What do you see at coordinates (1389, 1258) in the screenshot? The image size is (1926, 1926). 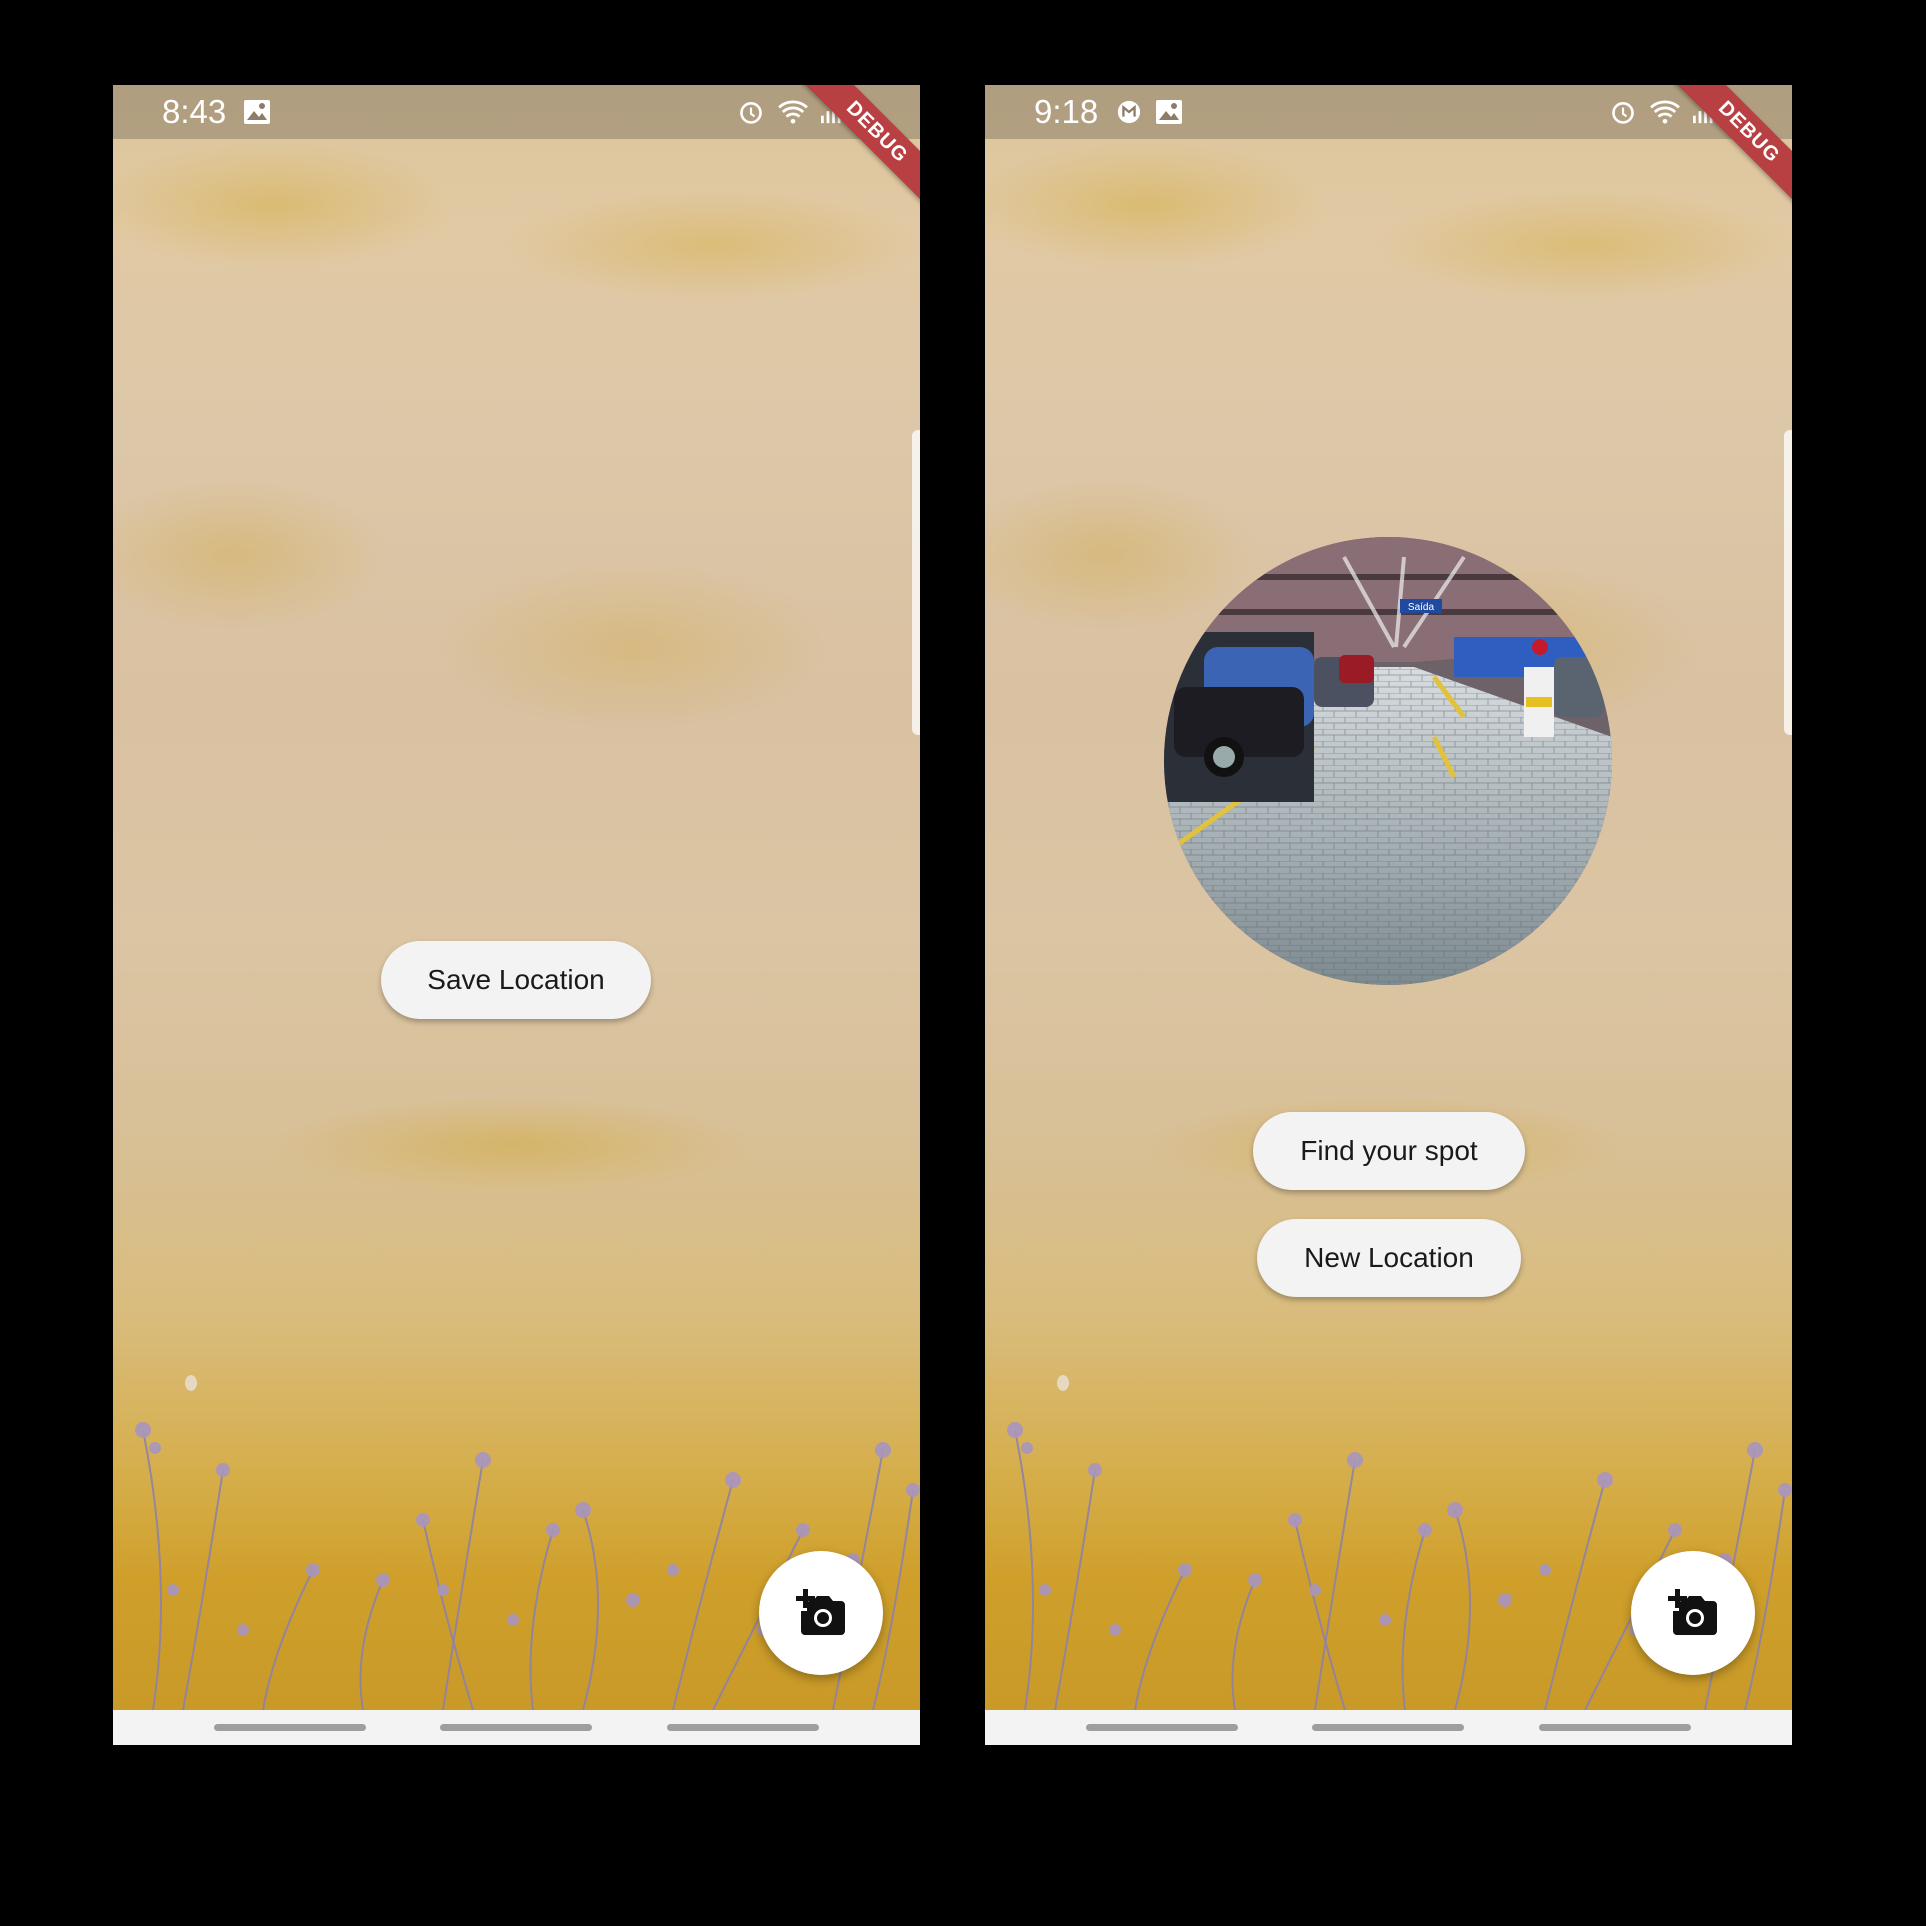 I see `new-location-button: New Location` at bounding box center [1389, 1258].